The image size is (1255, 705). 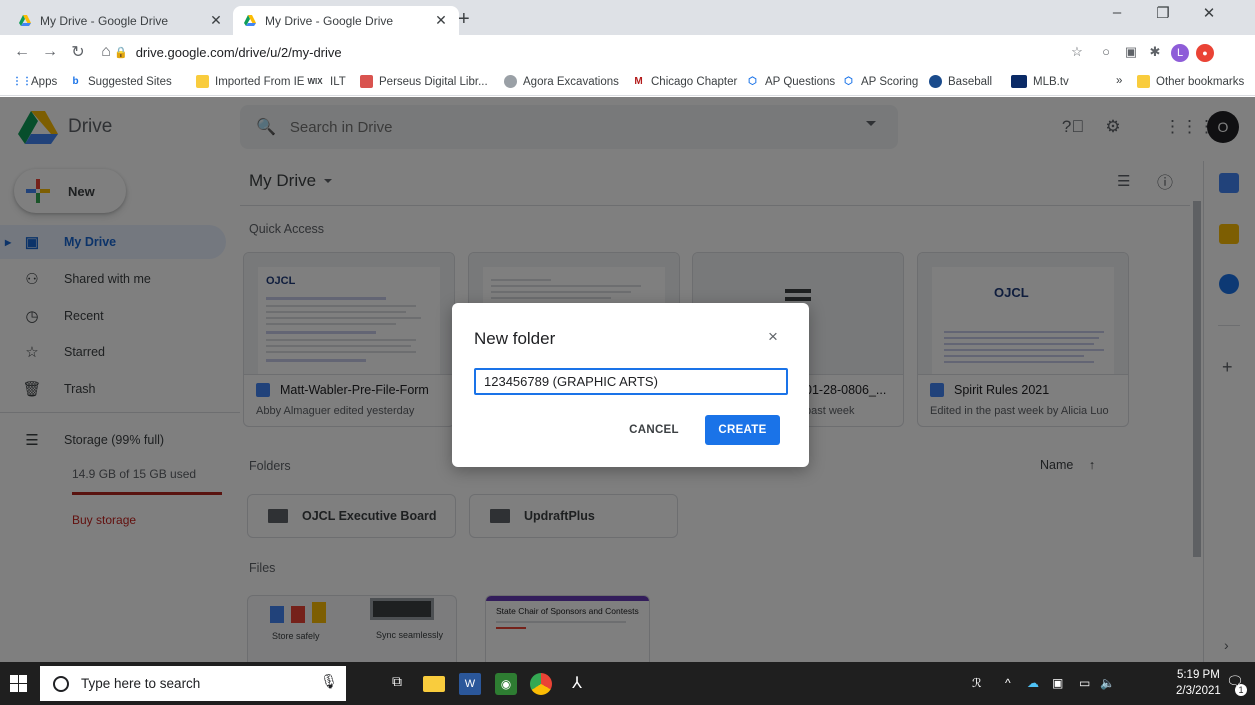 What do you see at coordinates (1019, 81) in the screenshot?
I see `mlb-icon` at bounding box center [1019, 81].